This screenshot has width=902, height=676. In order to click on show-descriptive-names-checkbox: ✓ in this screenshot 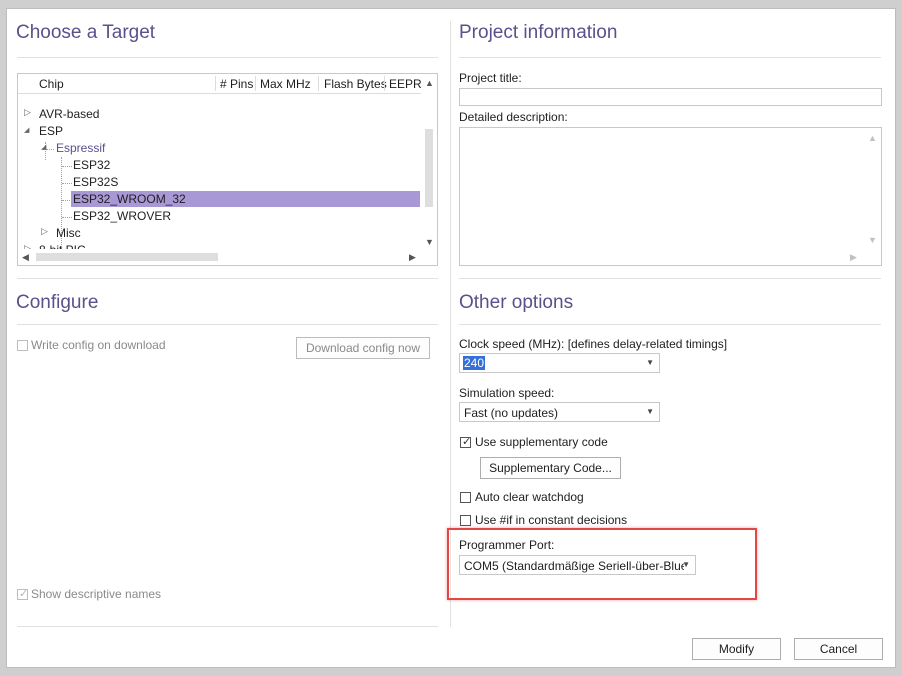, I will do `click(23, 594)`.